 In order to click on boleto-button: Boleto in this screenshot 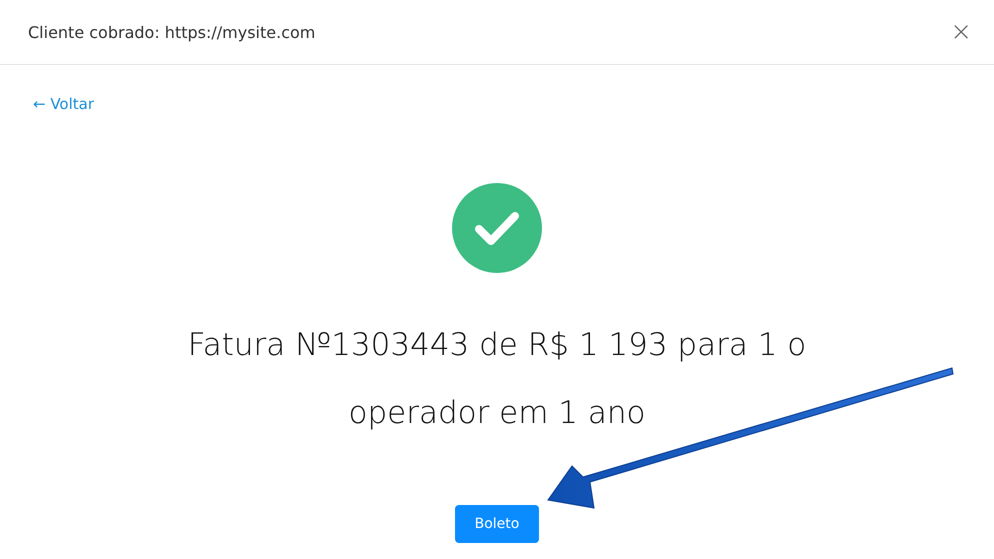, I will do `click(497, 524)`.